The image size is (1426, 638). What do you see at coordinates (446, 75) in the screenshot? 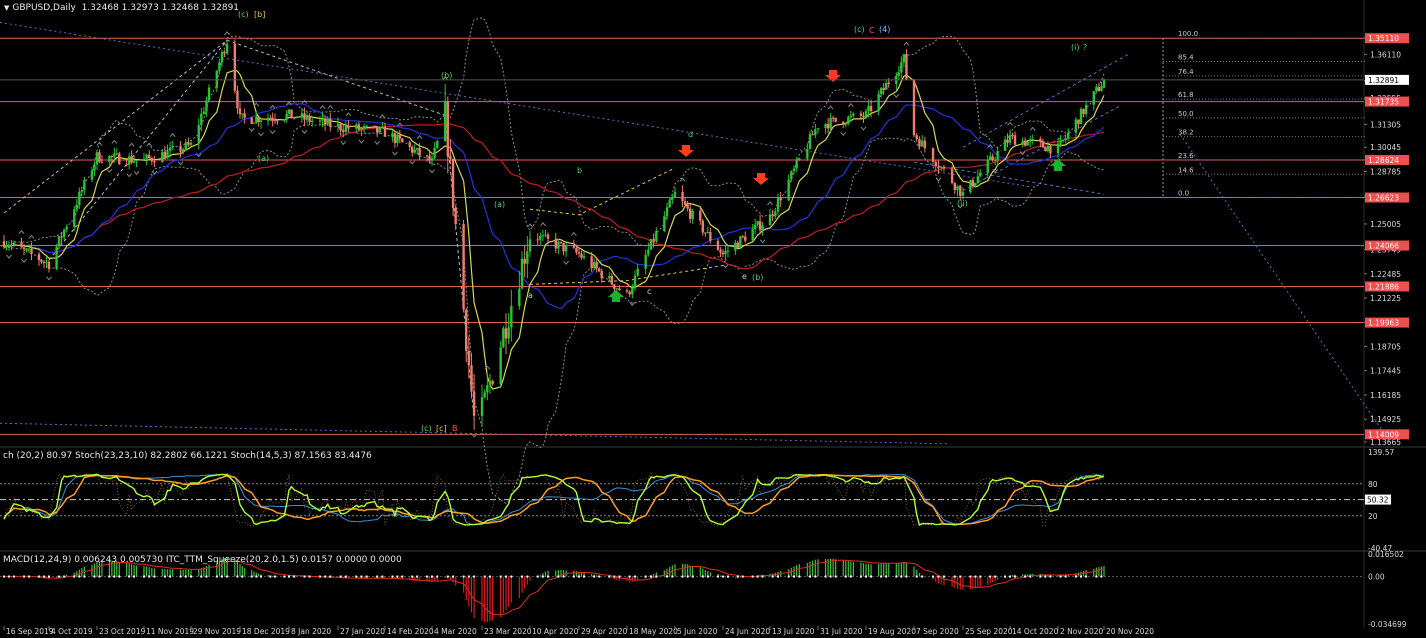
I see `wave-label: (b)` at bounding box center [446, 75].